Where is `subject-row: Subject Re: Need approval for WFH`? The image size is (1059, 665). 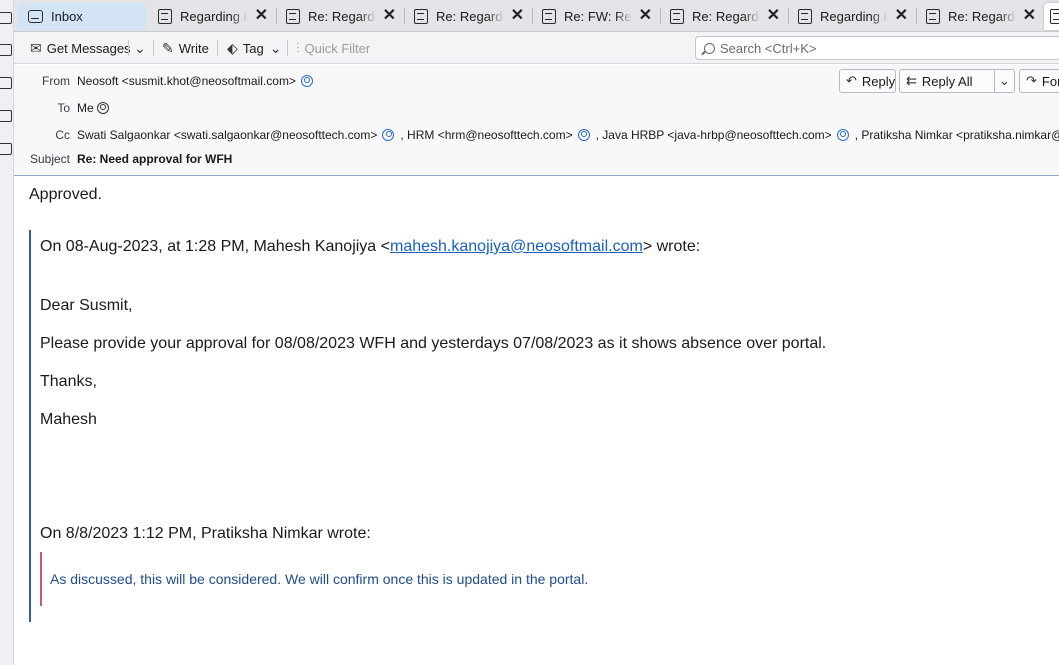
subject-row: Subject Re: Need approval for WFH is located at coordinates (123, 159).